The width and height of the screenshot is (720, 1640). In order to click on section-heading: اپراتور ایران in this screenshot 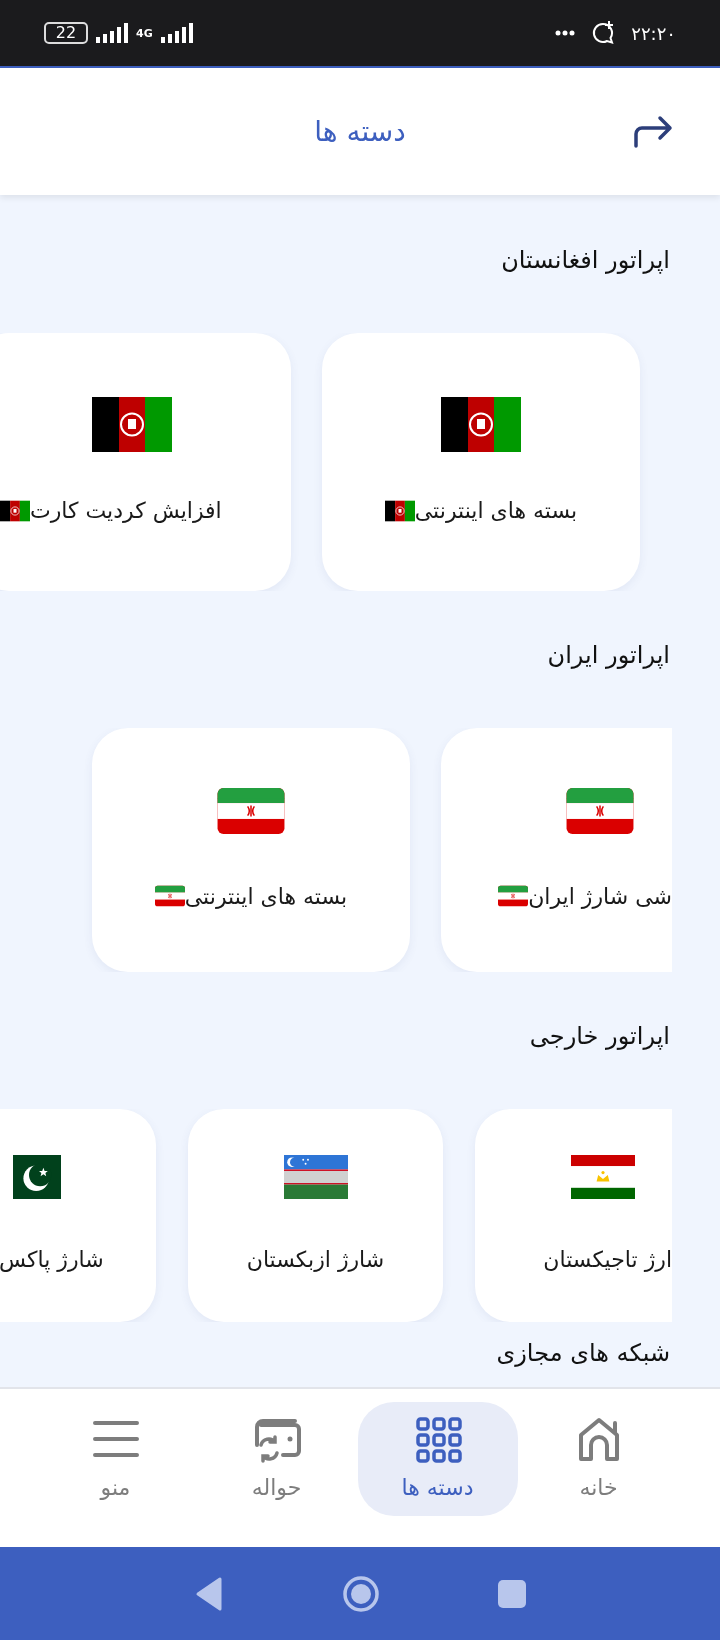, I will do `click(608, 655)`.